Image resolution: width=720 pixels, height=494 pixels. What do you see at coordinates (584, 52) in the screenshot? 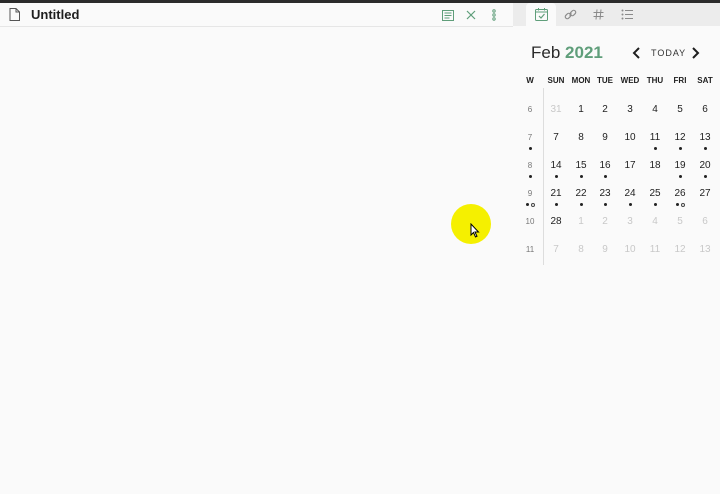
I see `calendar-year: 2021` at bounding box center [584, 52].